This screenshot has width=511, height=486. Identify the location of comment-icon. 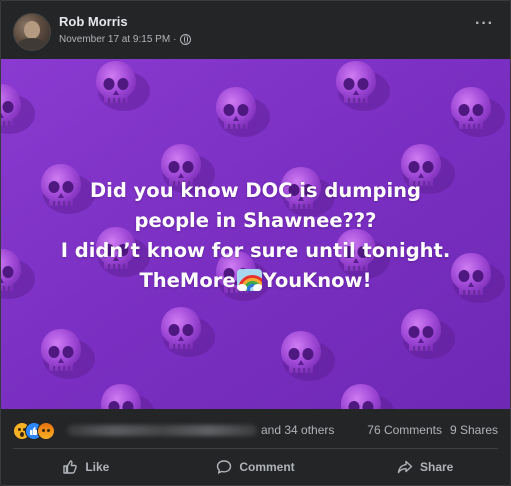
(224, 467).